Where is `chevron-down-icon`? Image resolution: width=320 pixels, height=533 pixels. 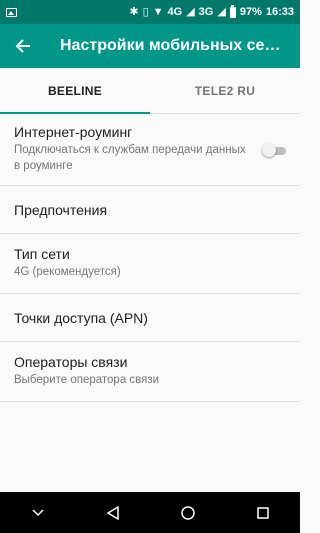
chevron-down-icon is located at coordinates (38, 513).